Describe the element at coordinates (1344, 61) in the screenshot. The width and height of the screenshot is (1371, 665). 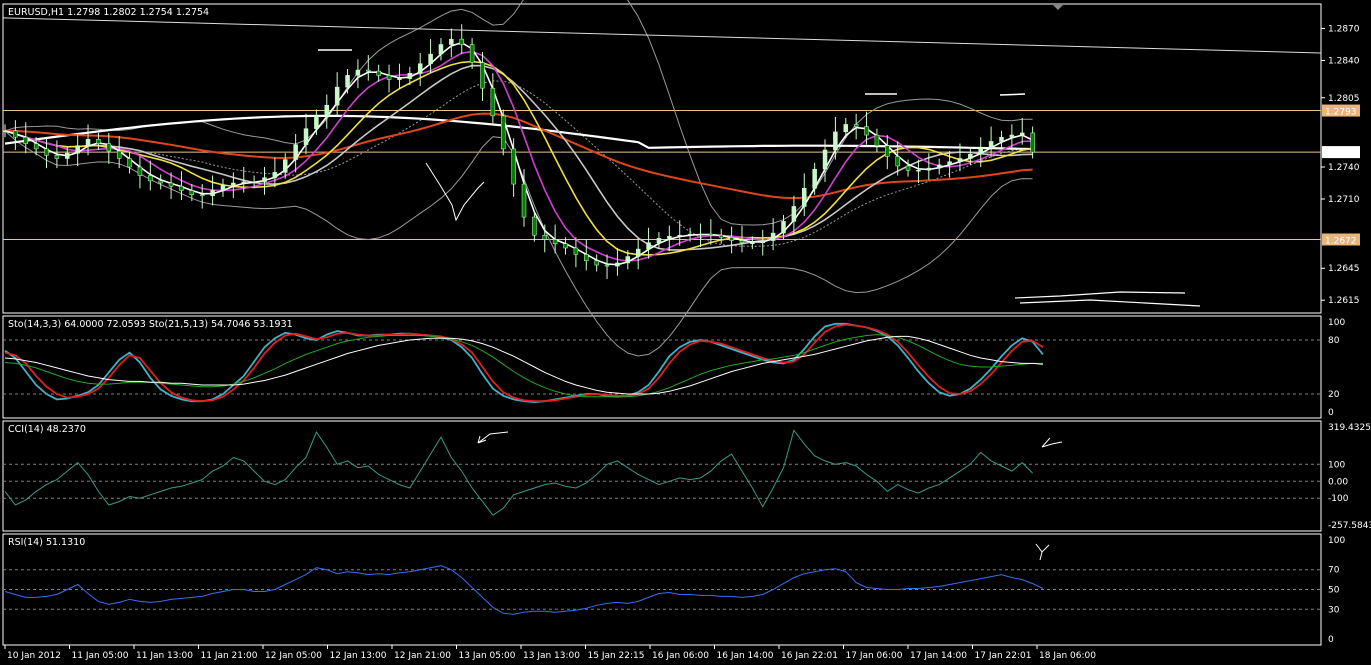
I see `main-ytick-label: 1.2840` at that location.